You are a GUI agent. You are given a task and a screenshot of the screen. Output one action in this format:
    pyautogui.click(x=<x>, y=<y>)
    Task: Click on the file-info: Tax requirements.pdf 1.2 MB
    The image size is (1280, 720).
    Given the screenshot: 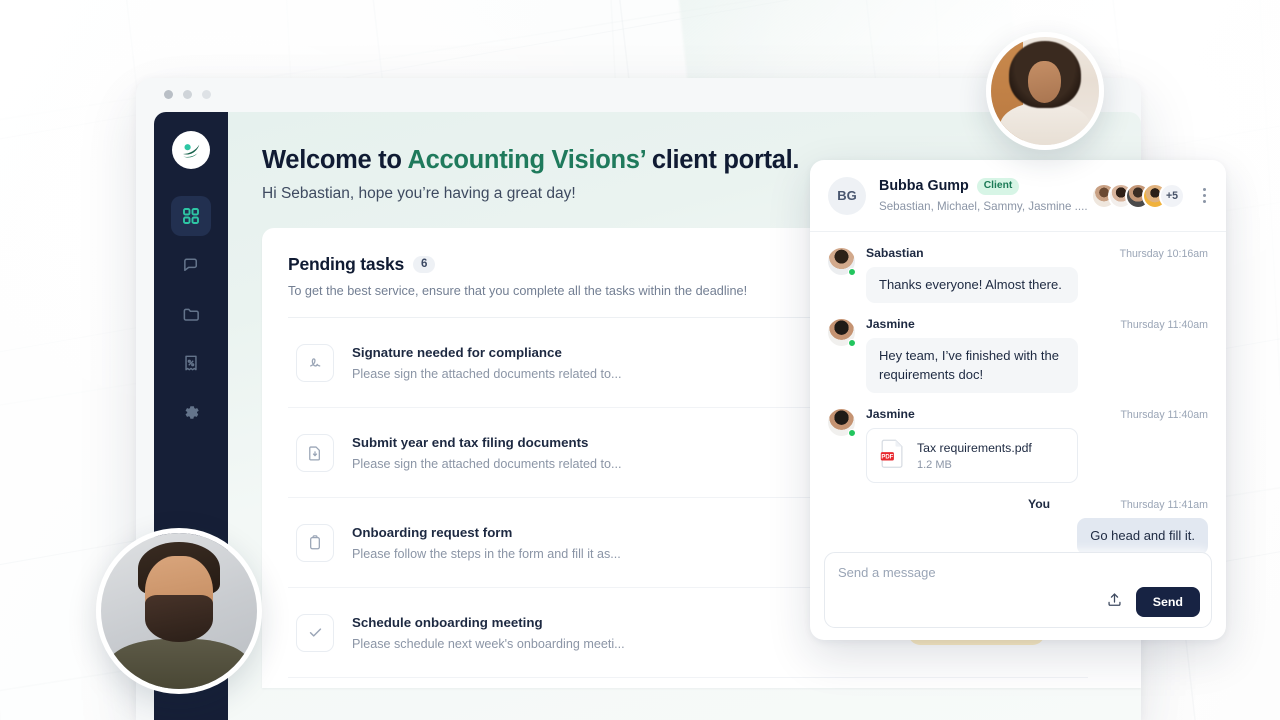 What is the action you would take?
    pyautogui.click(x=974, y=456)
    